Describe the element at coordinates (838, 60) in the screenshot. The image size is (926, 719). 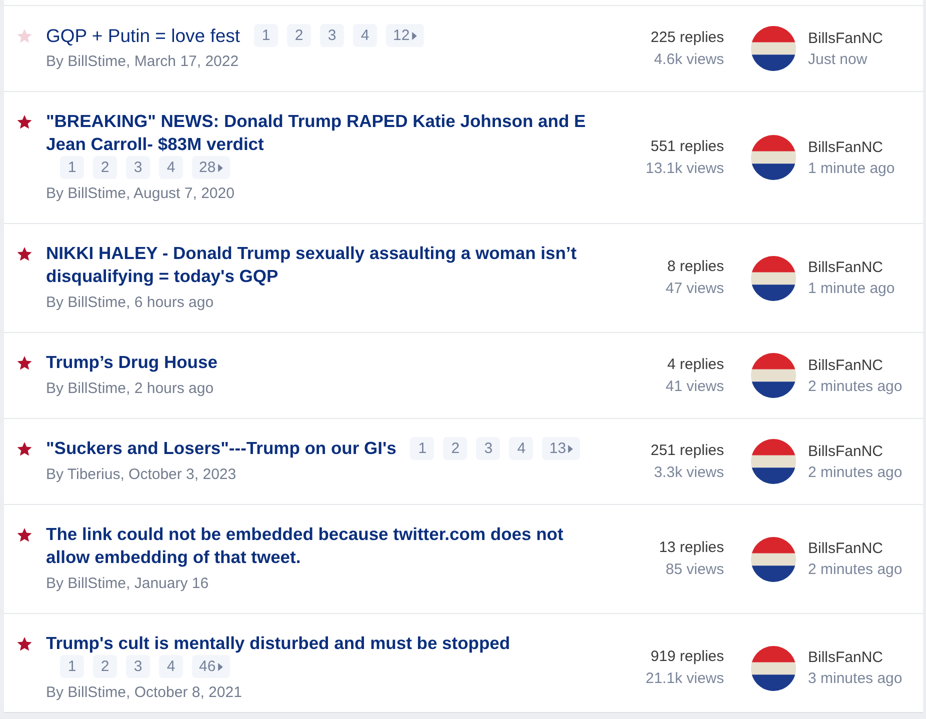
I see `last-post-time: Just now` at that location.